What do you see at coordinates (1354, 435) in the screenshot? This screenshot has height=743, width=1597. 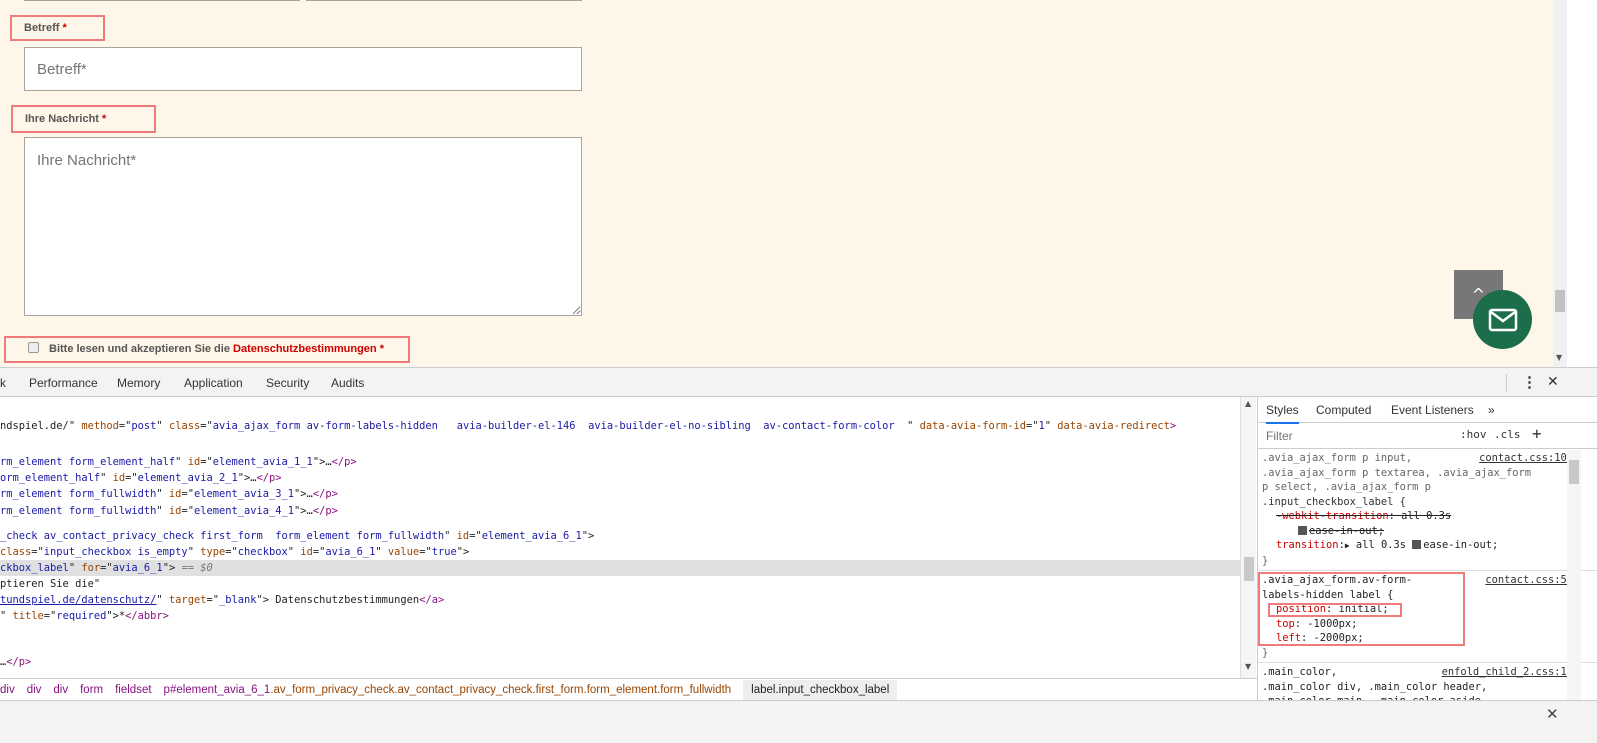 I see `styles-filter-input` at bounding box center [1354, 435].